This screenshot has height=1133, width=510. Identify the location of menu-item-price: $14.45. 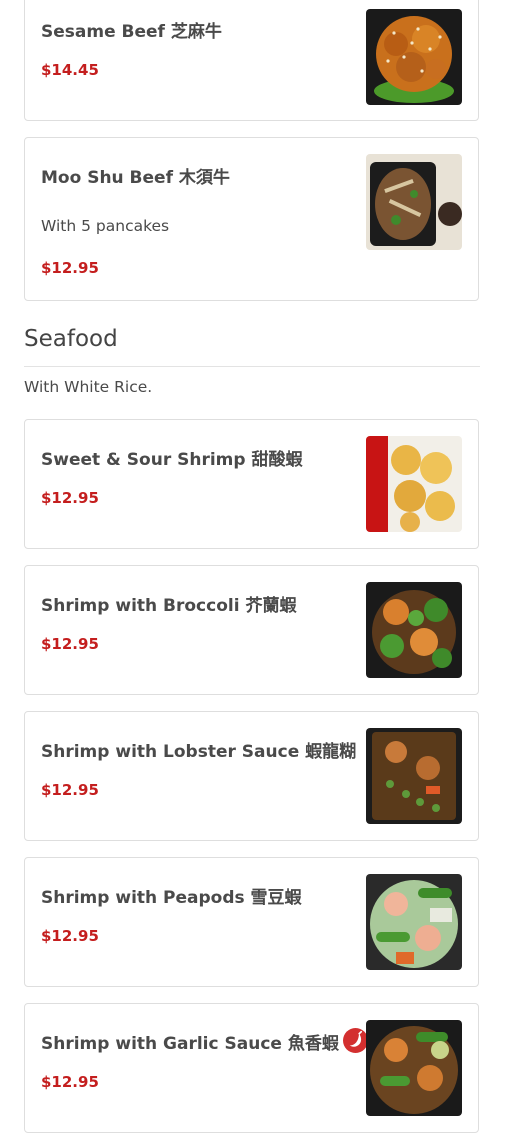
(70, 70).